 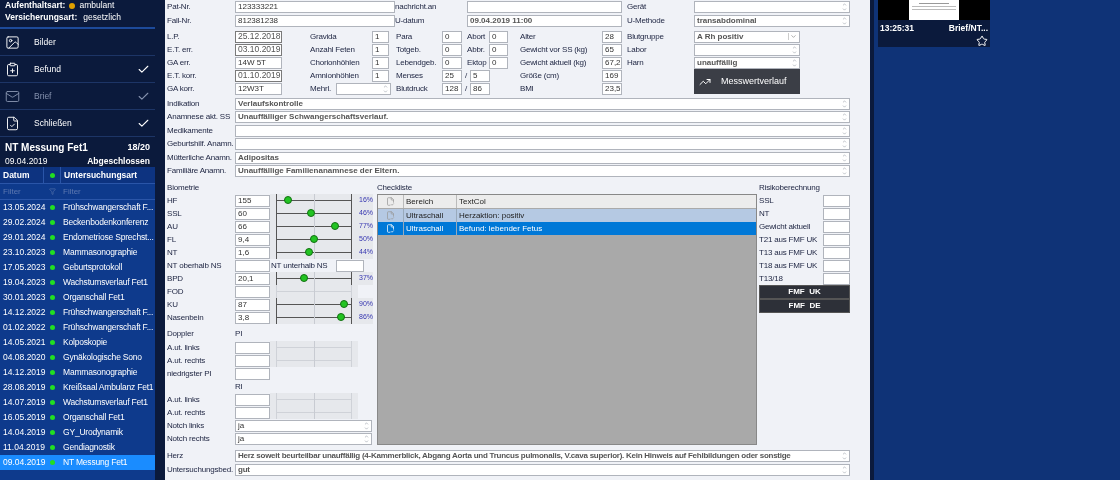 I want to click on exam-list-row: 28.08.2019 Kreißsaal Ambulanz Fet1, so click(x=77, y=387).